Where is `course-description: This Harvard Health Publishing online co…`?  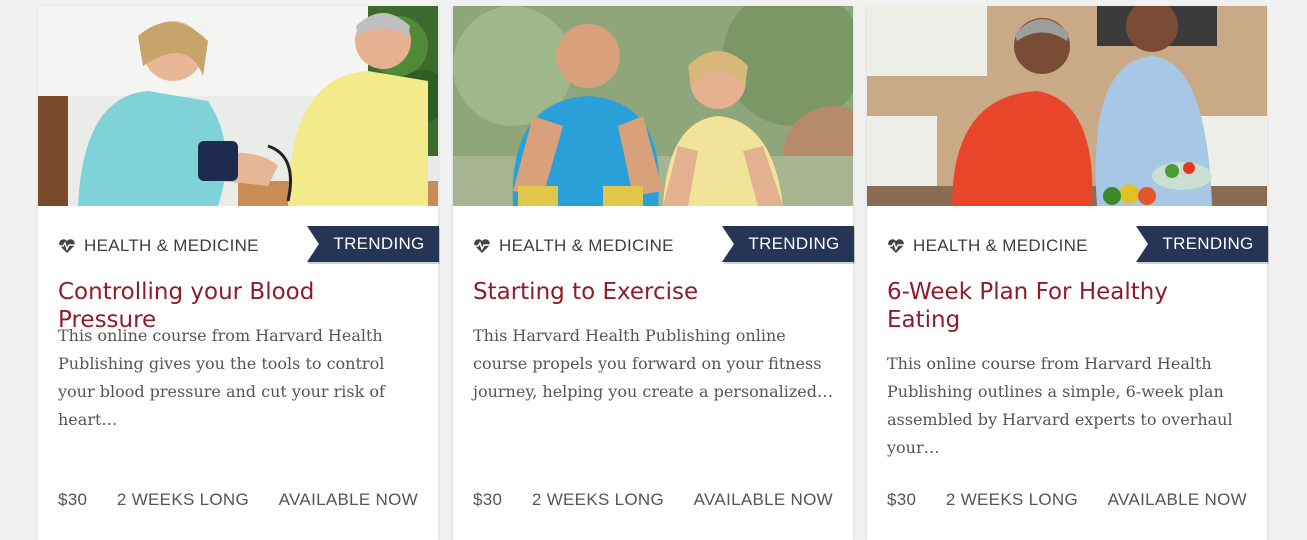
course-description: This Harvard Health Publishing online co… is located at coordinates (653, 363).